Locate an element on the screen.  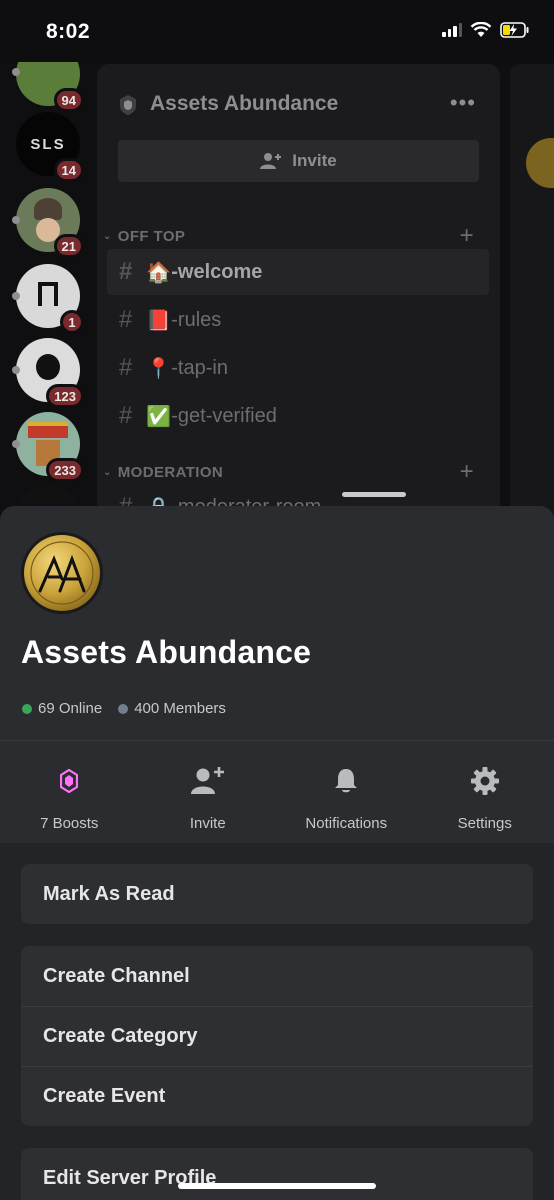
server-icon: 1 is located at coordinates (48, 299).